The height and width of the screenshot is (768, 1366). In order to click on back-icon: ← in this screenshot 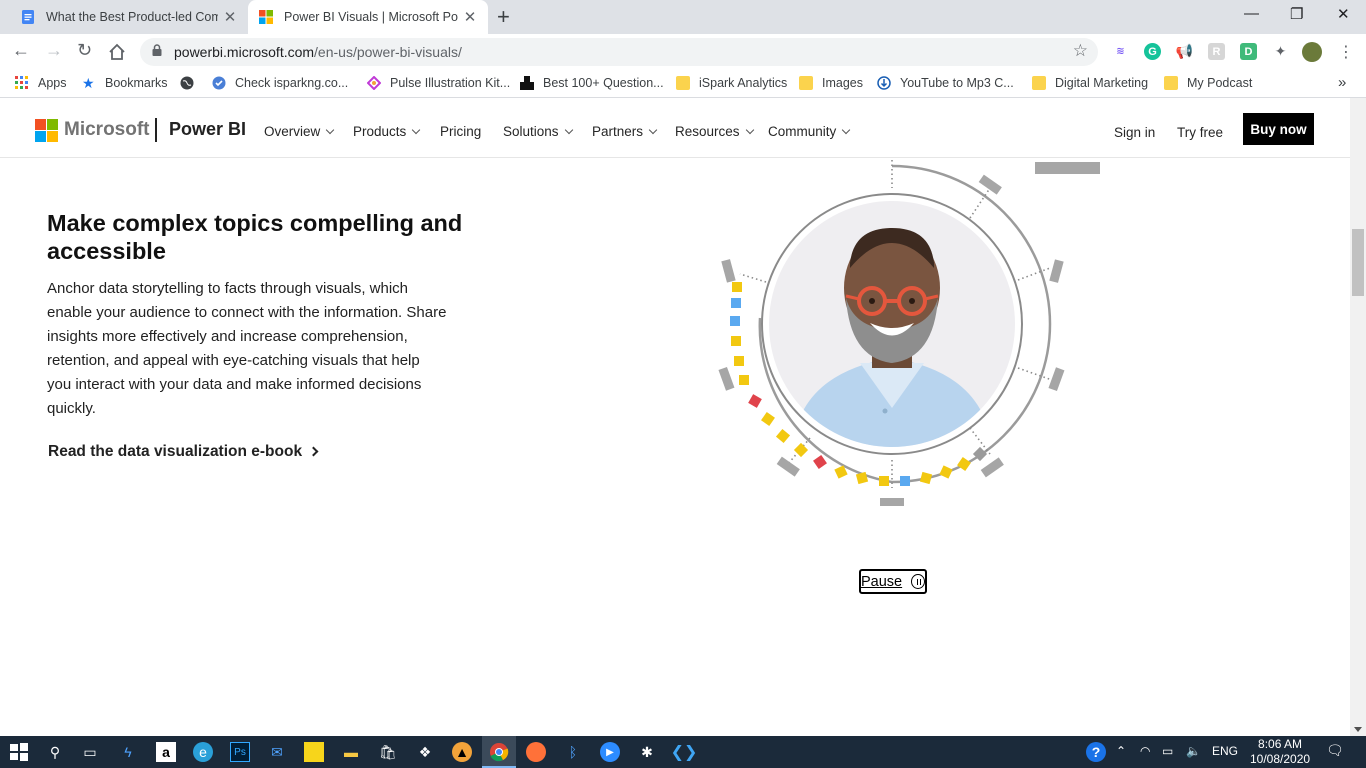, I will do `click(21, 50)`.